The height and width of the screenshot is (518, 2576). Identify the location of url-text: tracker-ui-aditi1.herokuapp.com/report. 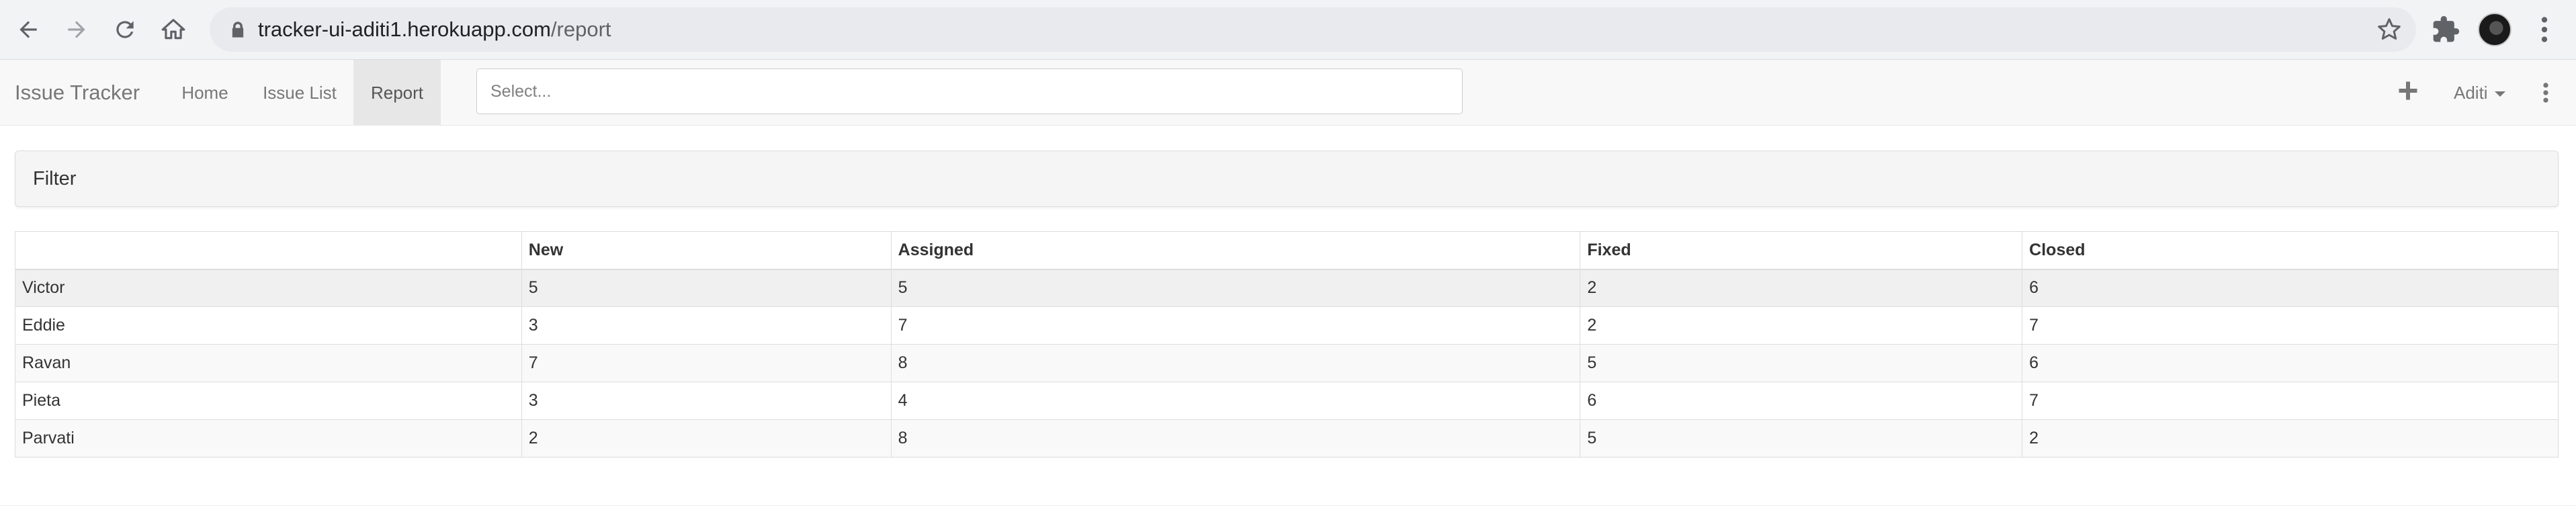
(434, 29).